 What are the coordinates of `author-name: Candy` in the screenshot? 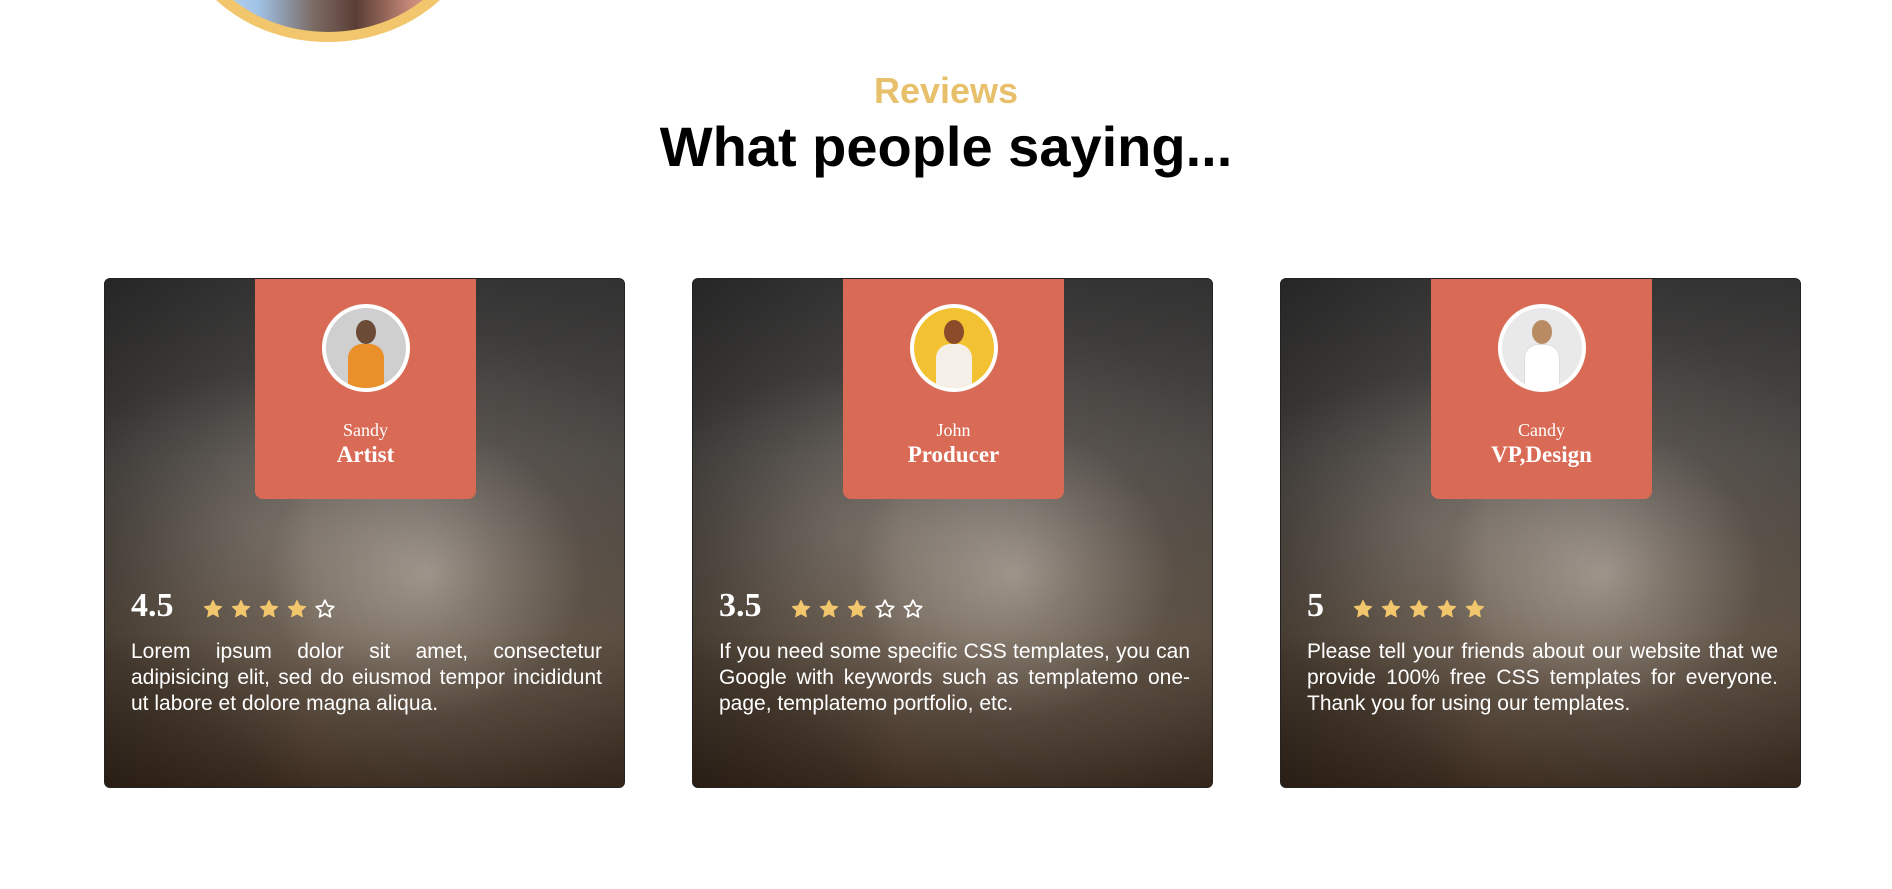 It's located at (1541, 430).